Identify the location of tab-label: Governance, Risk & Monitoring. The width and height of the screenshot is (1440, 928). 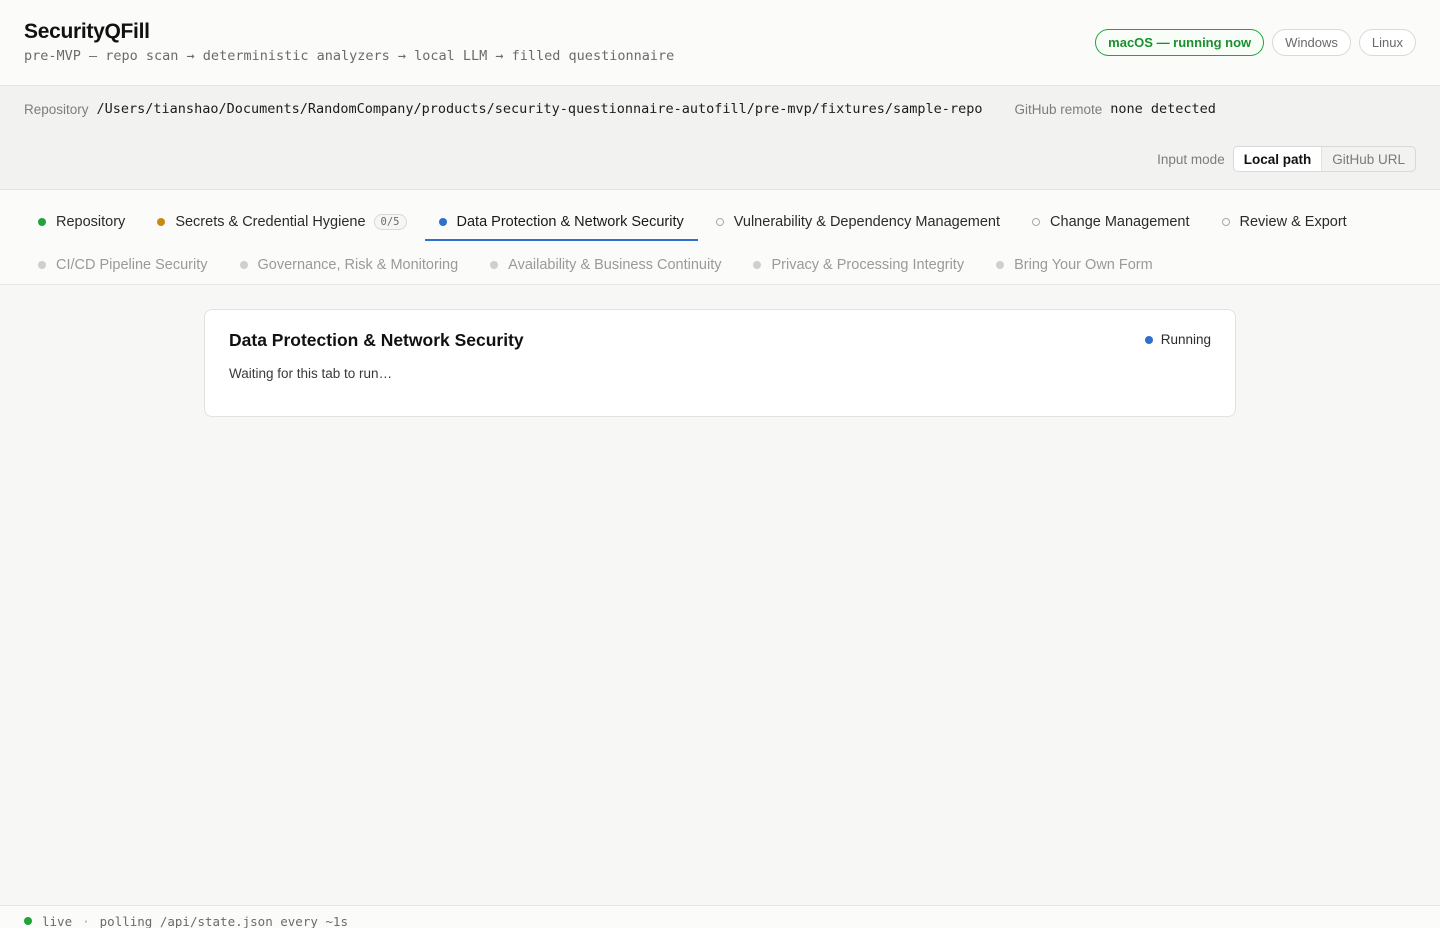
(358, 264).